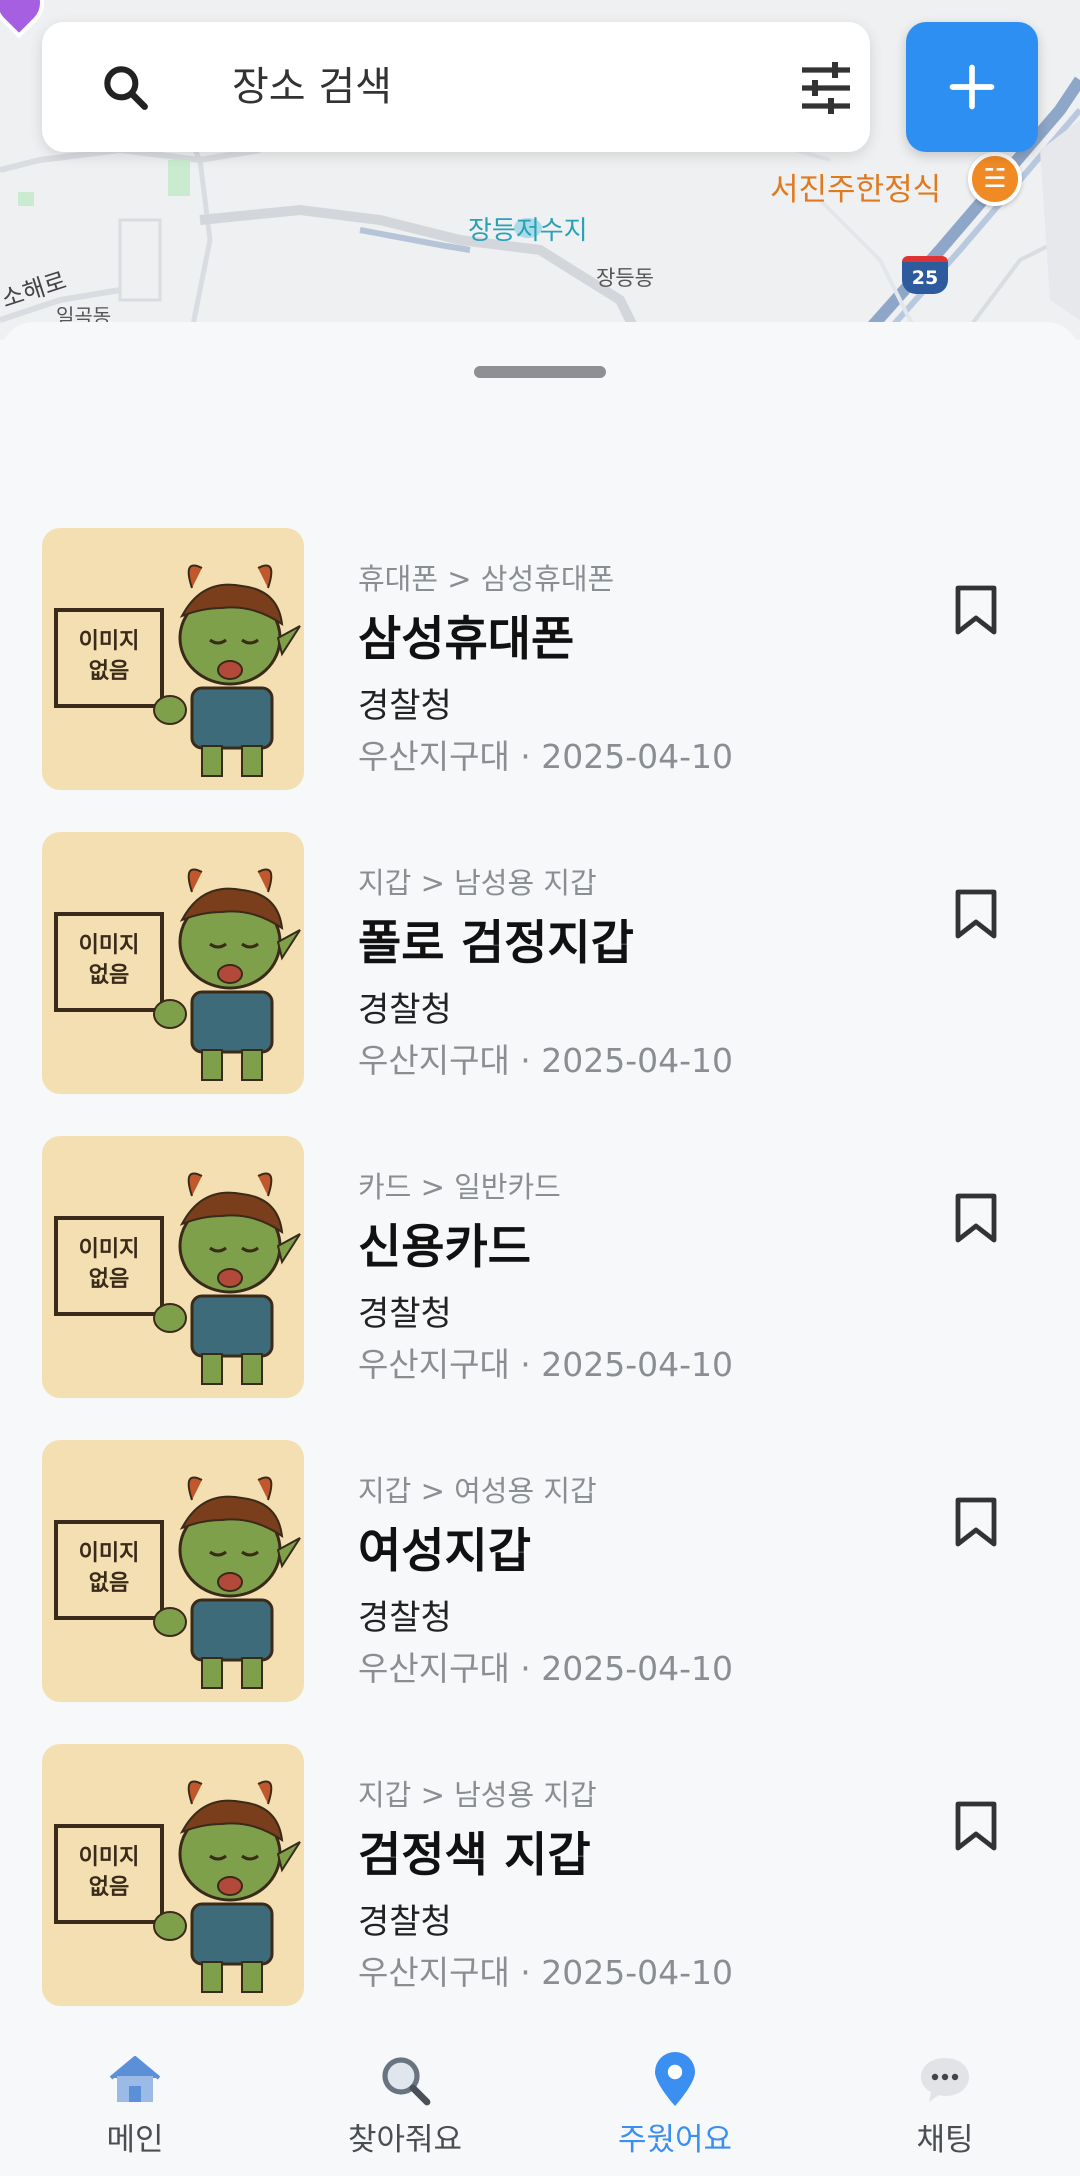 The width and height of the screenshot is (1080, 2176). Describe the element at coordinates (405, 2140) in the screenshot. I see `nav-label: 찾아줘요` at that location.